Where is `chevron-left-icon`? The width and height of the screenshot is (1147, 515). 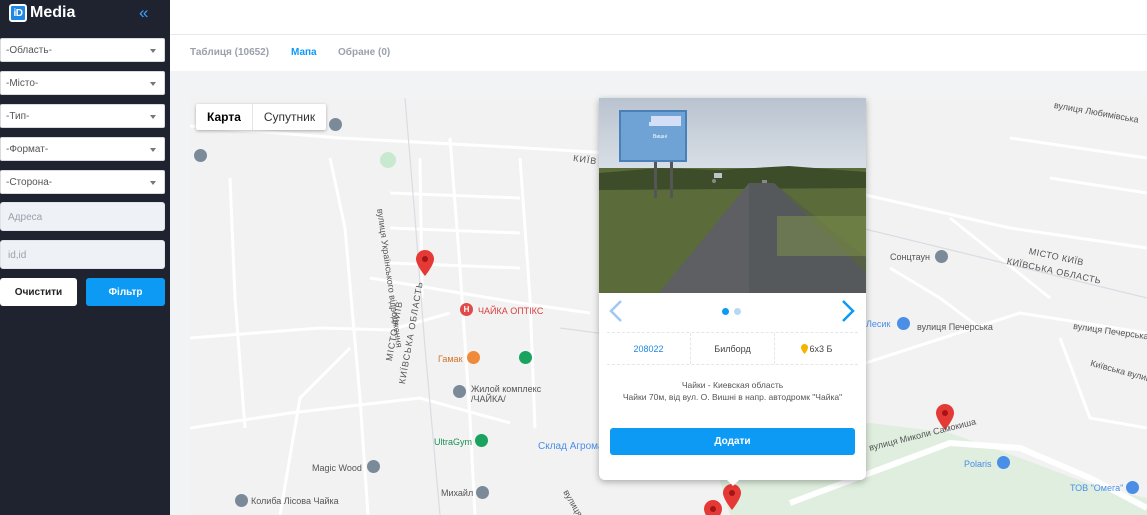
chevron-left-icon is located at coordinates (616, 311).